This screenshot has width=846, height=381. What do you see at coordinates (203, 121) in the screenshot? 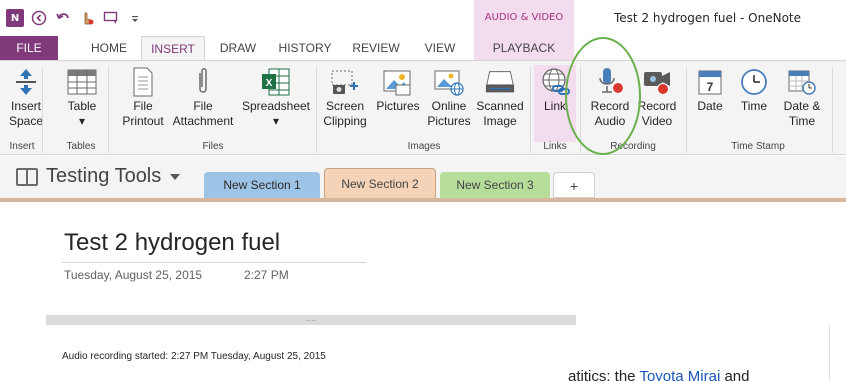
I see `file-attachment-label-2: Attachment` at bounding box center [203, 121].